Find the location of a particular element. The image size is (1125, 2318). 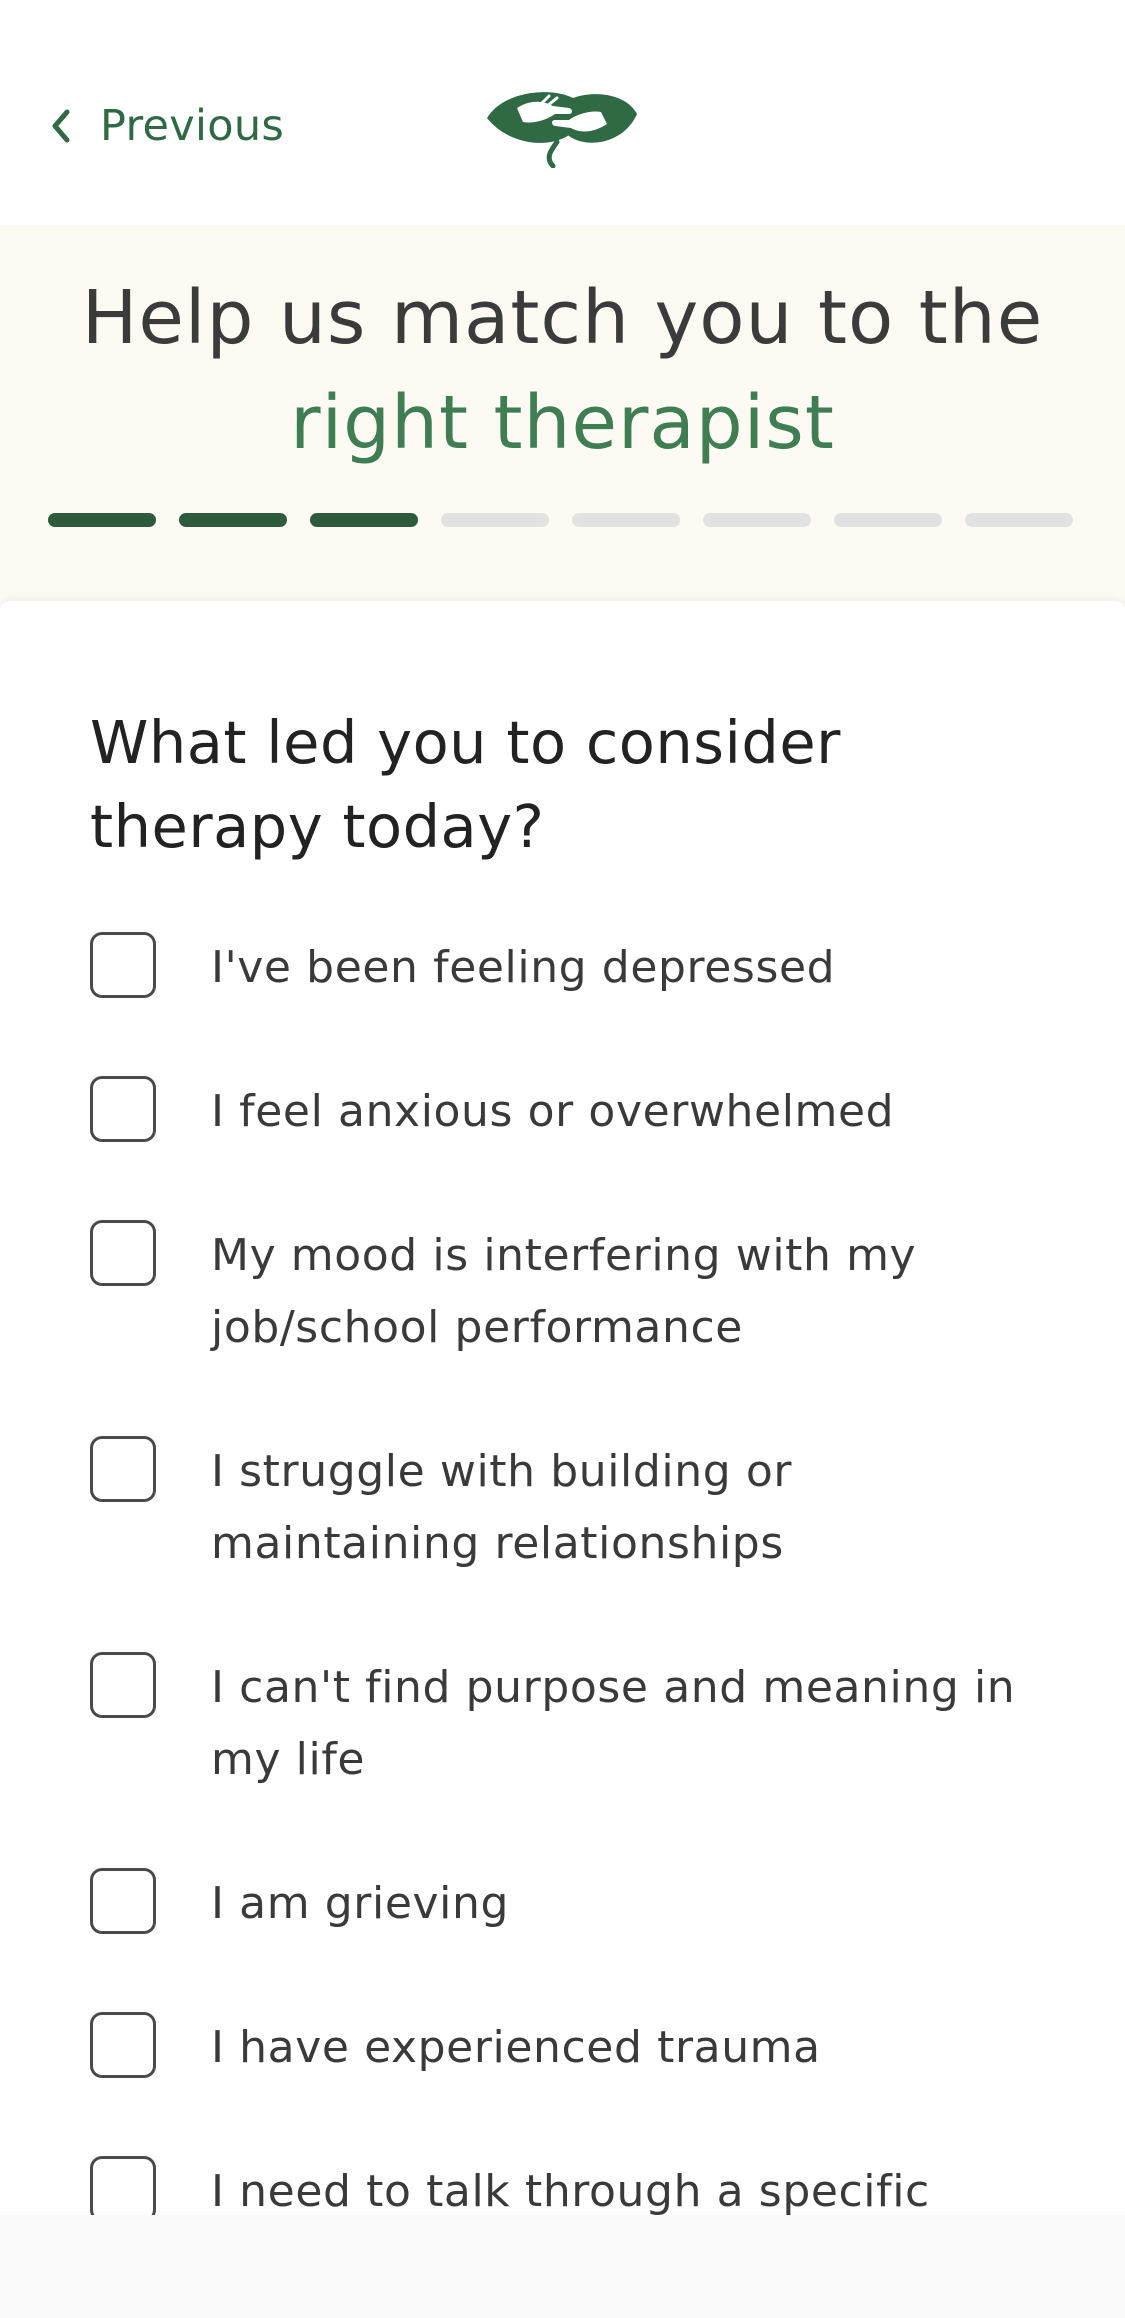

hero-title-line1: Help us match you to the is located at coordinates (562, 318).